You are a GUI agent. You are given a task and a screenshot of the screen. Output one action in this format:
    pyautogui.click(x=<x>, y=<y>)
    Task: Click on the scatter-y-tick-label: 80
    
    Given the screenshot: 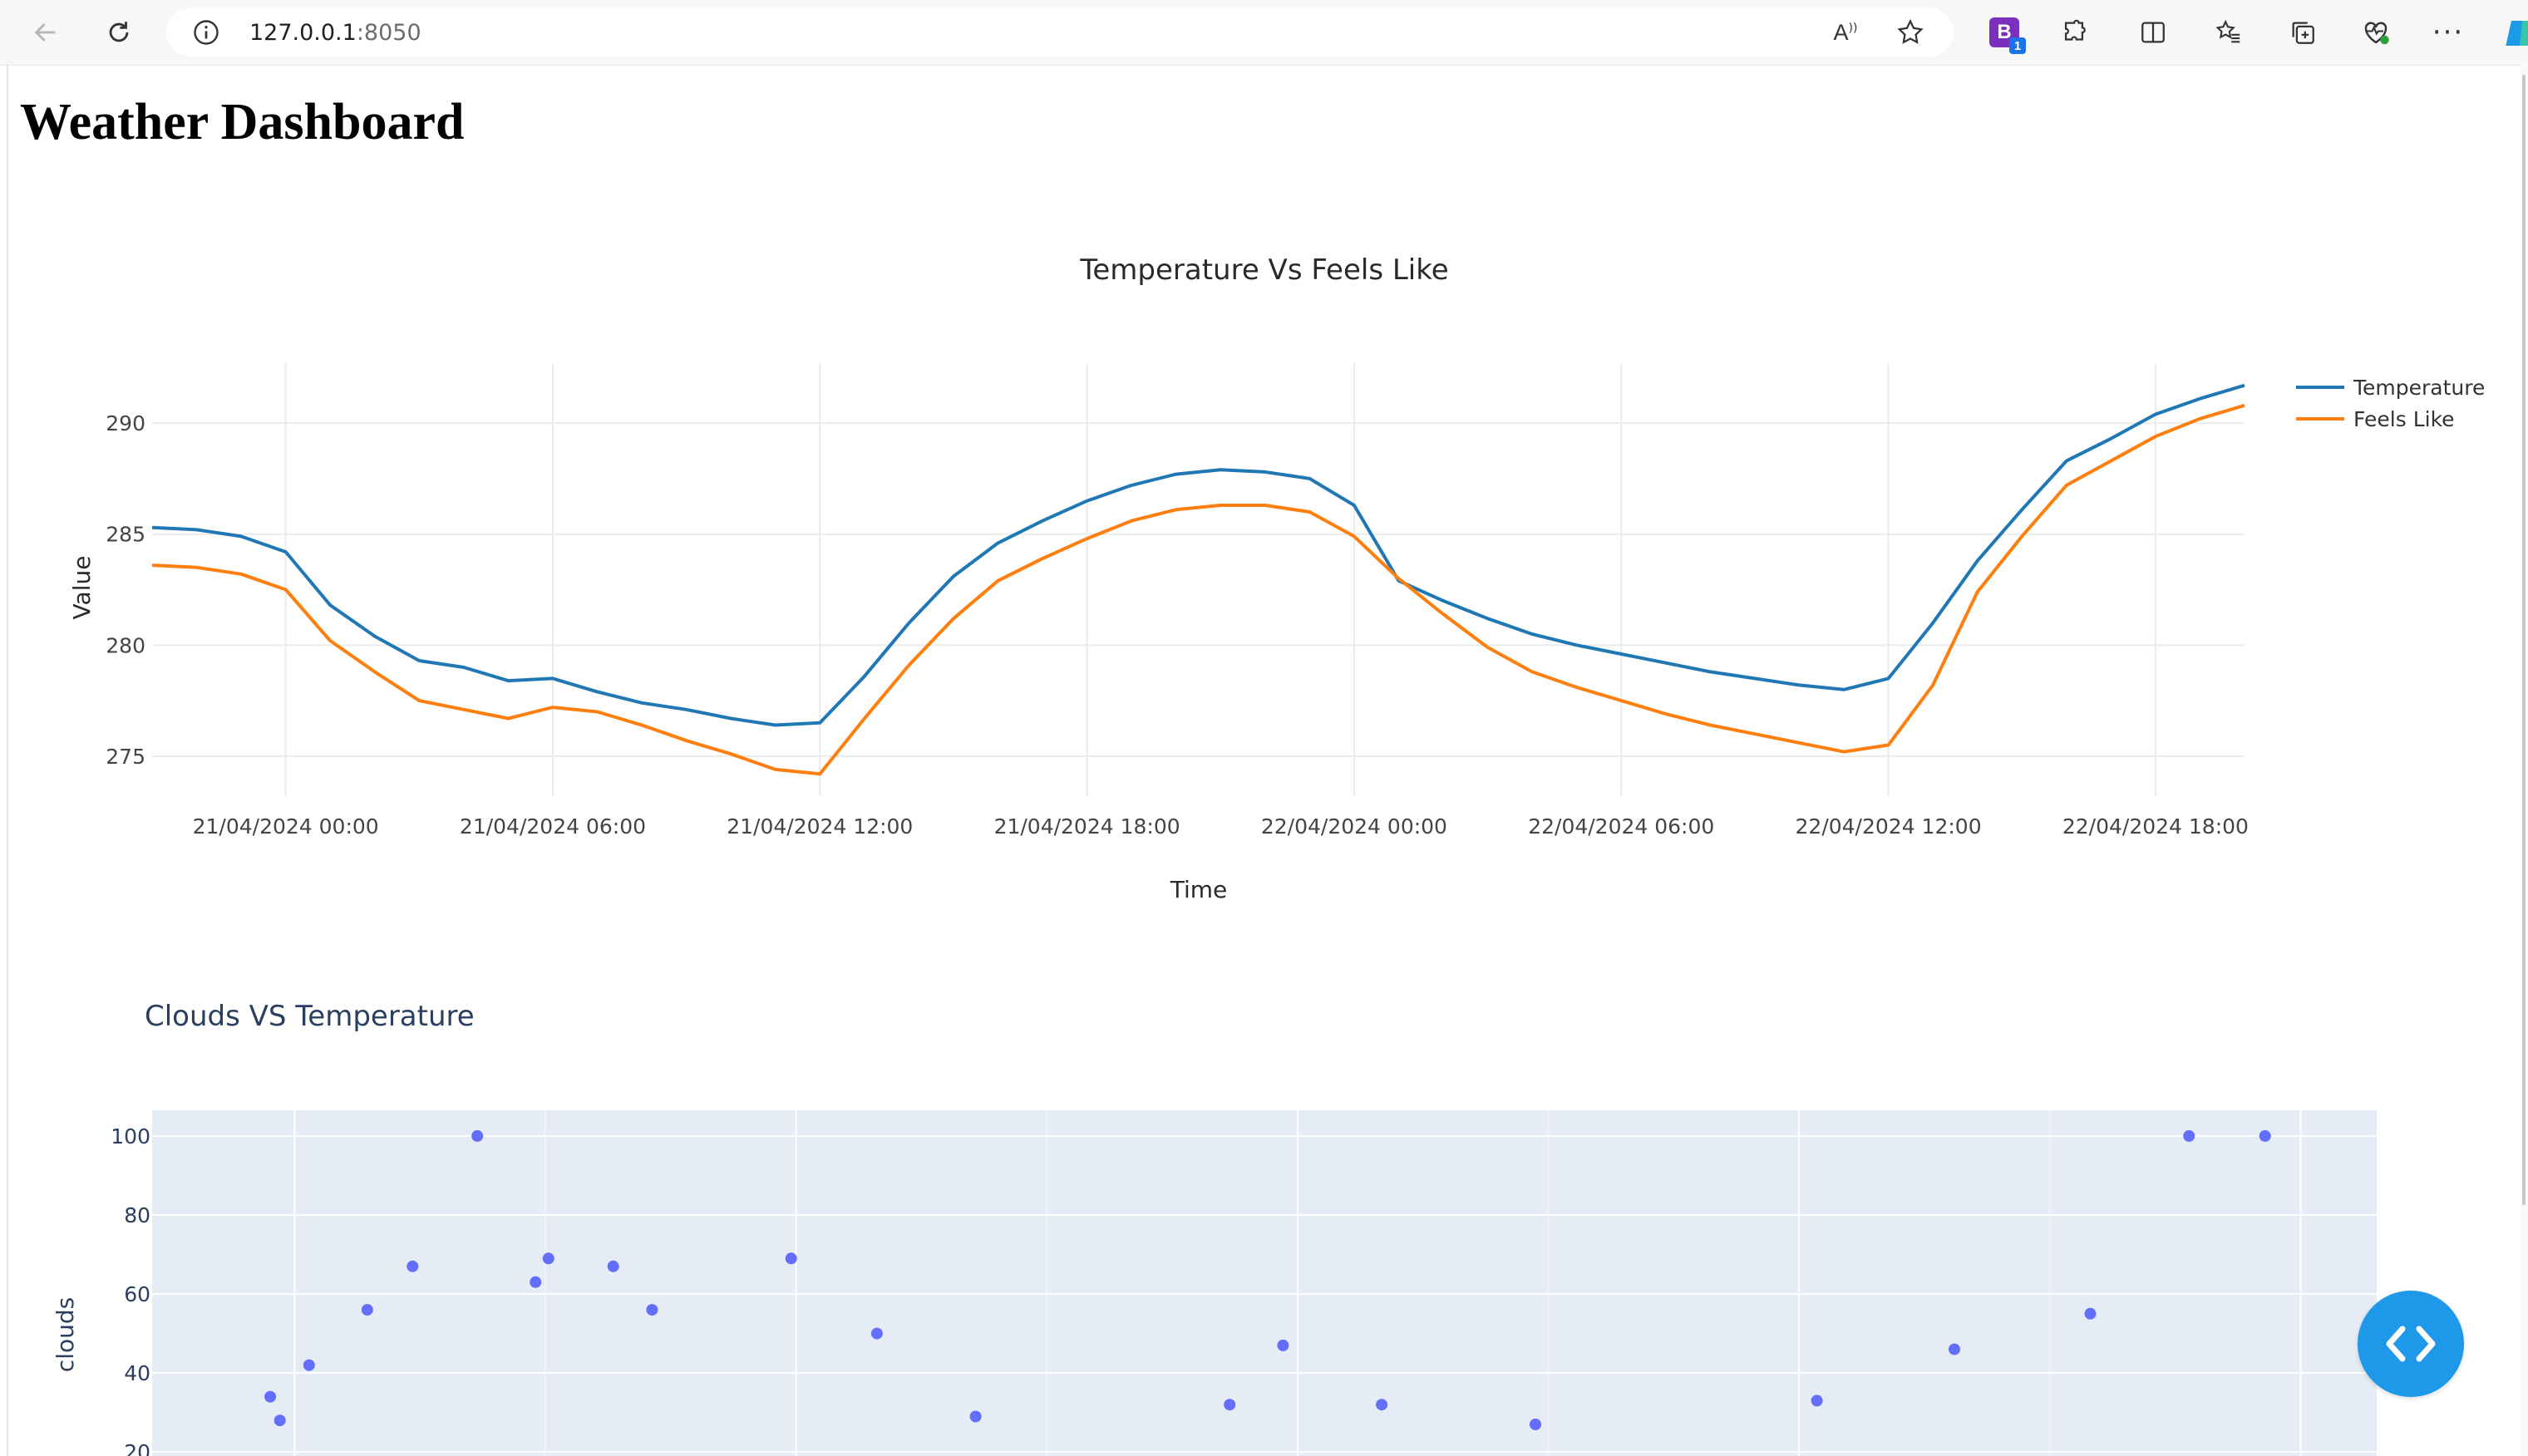 What is the action you would take?
    pyautogui.click(x=137, y=1215)
    